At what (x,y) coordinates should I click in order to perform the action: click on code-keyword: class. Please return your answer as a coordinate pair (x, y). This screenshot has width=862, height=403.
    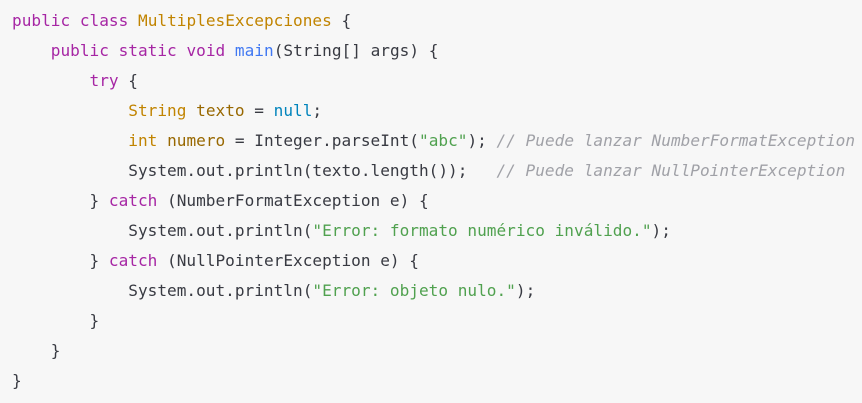
    Looking at the image, I should click on (104, 20).